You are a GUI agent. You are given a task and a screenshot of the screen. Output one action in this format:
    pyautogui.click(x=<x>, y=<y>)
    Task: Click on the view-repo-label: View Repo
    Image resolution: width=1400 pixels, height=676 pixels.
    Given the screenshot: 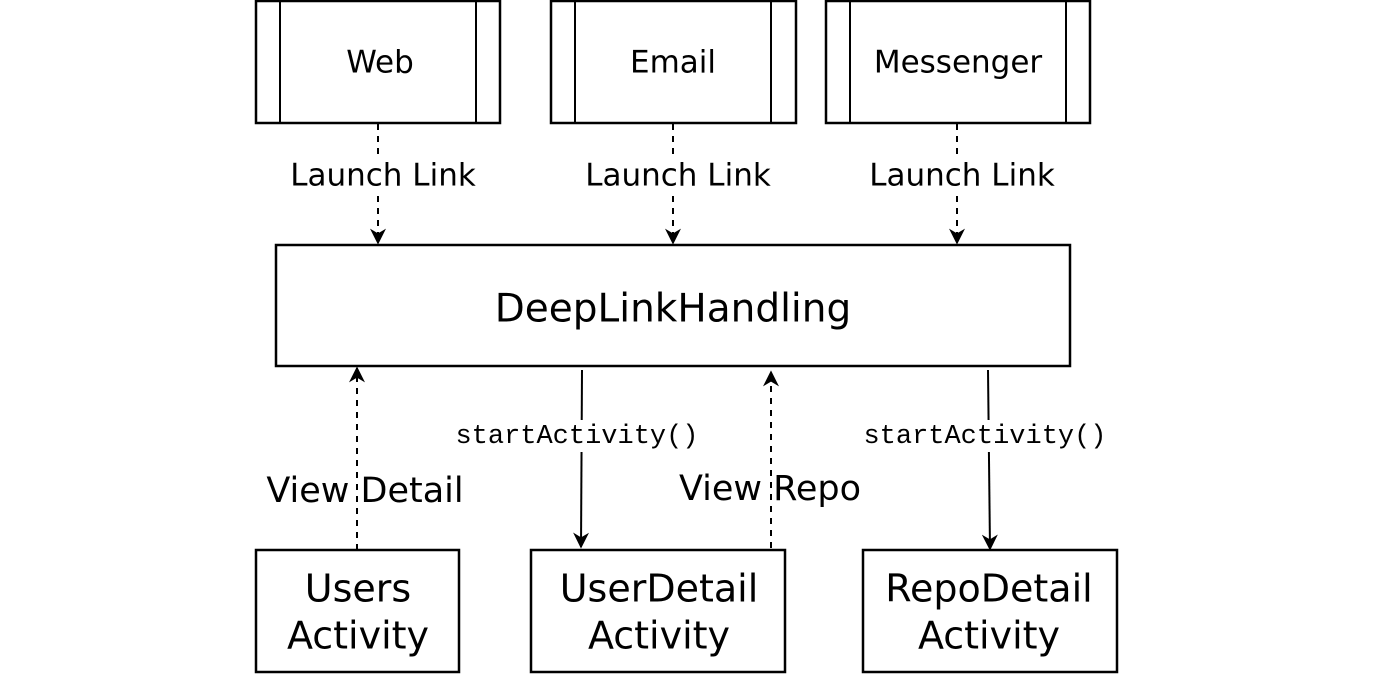 What is the action you would take?
    pyautogui.click(x=770, y=489)
    